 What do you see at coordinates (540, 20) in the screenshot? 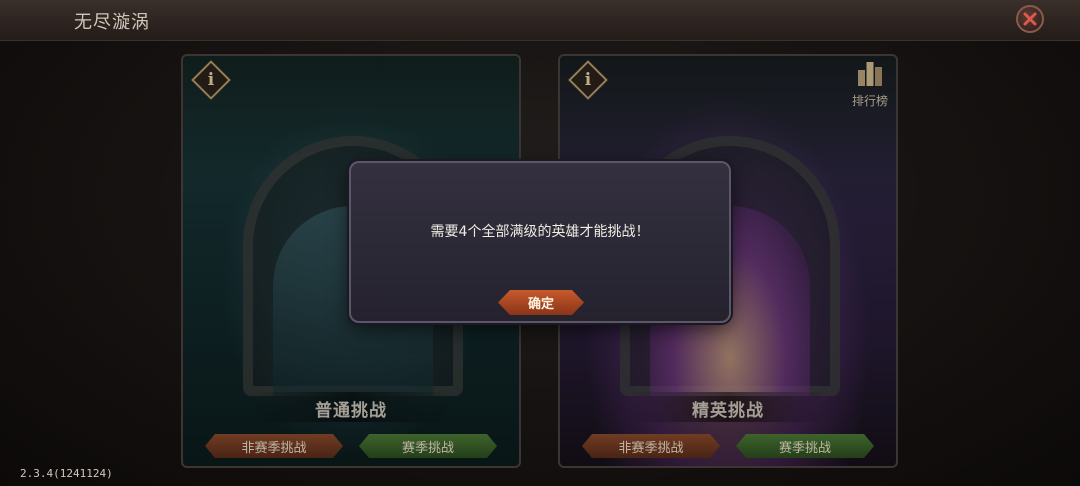
I see `top-bar: 无尽漩涡` at bounding box center [540, 20].